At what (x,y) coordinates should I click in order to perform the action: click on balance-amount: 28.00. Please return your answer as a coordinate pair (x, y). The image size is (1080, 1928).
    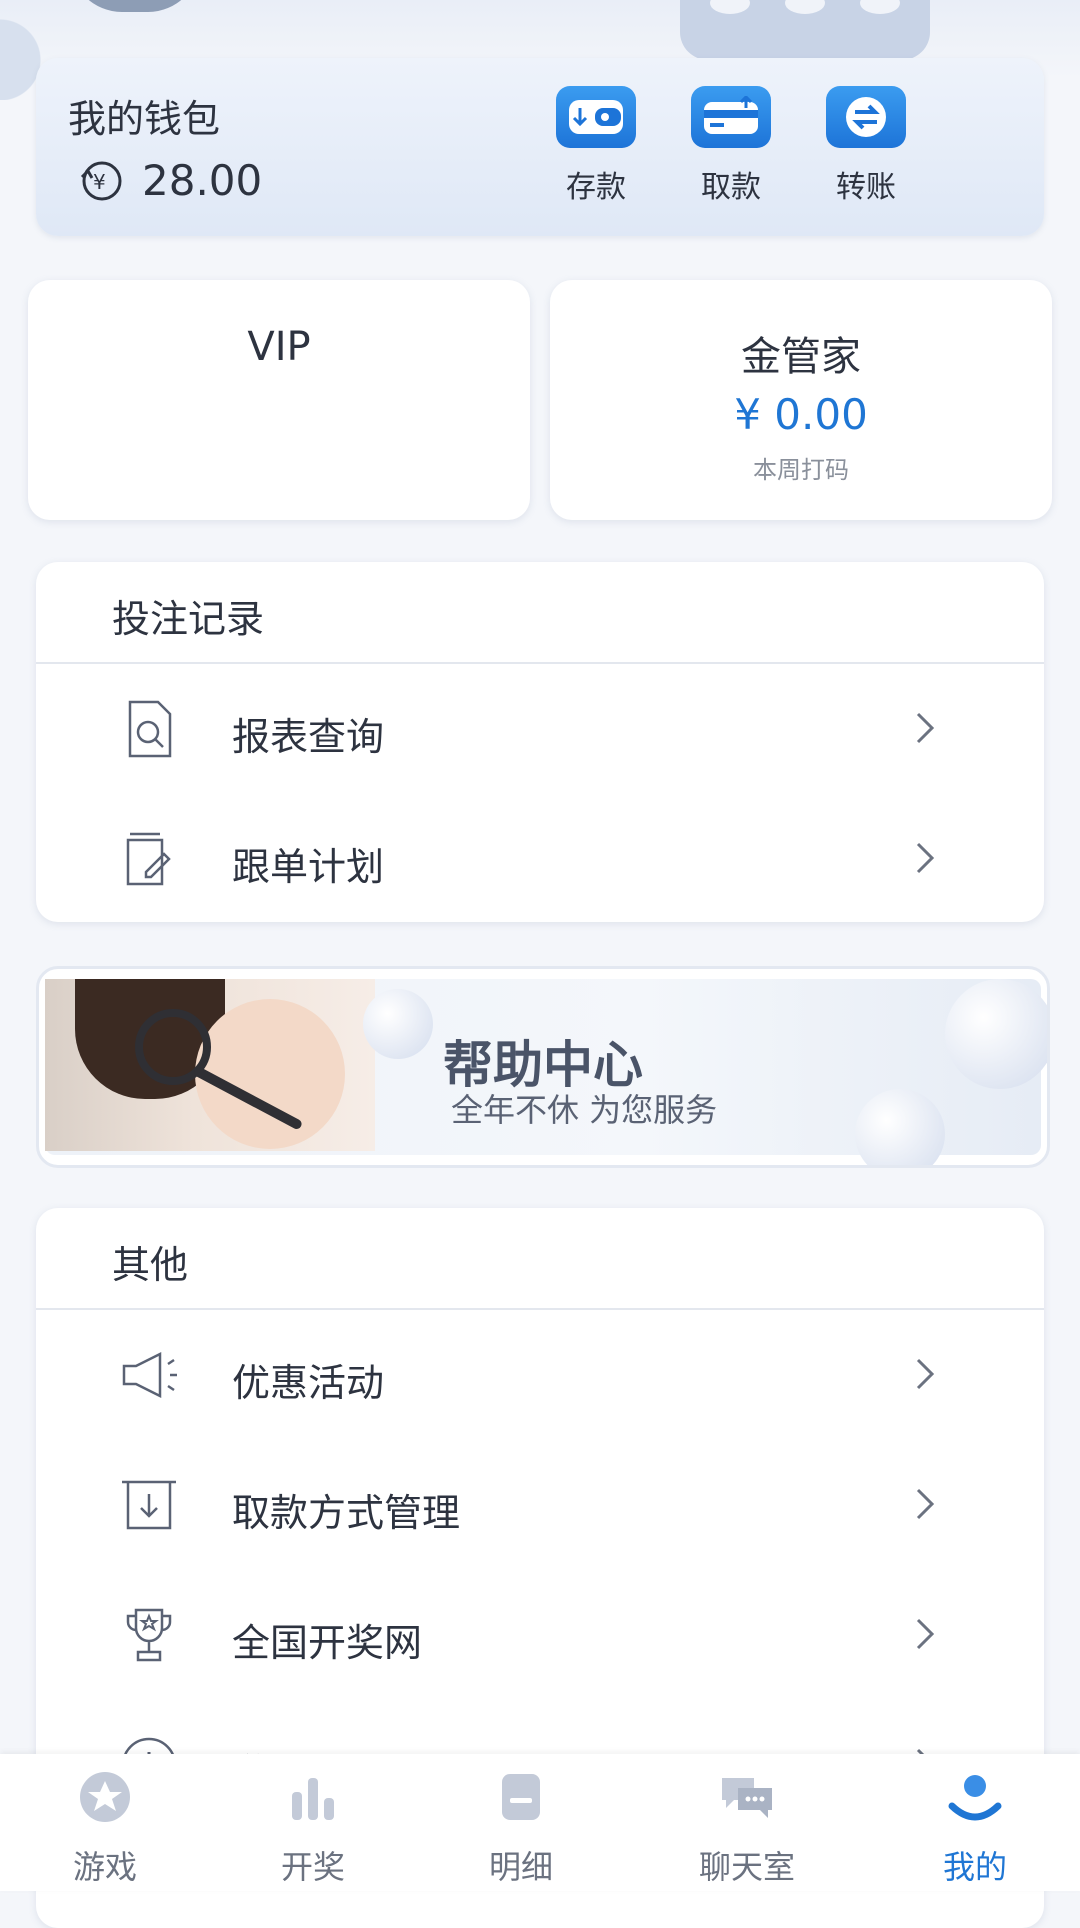
    Looking at the image, I should click on (202, 180).